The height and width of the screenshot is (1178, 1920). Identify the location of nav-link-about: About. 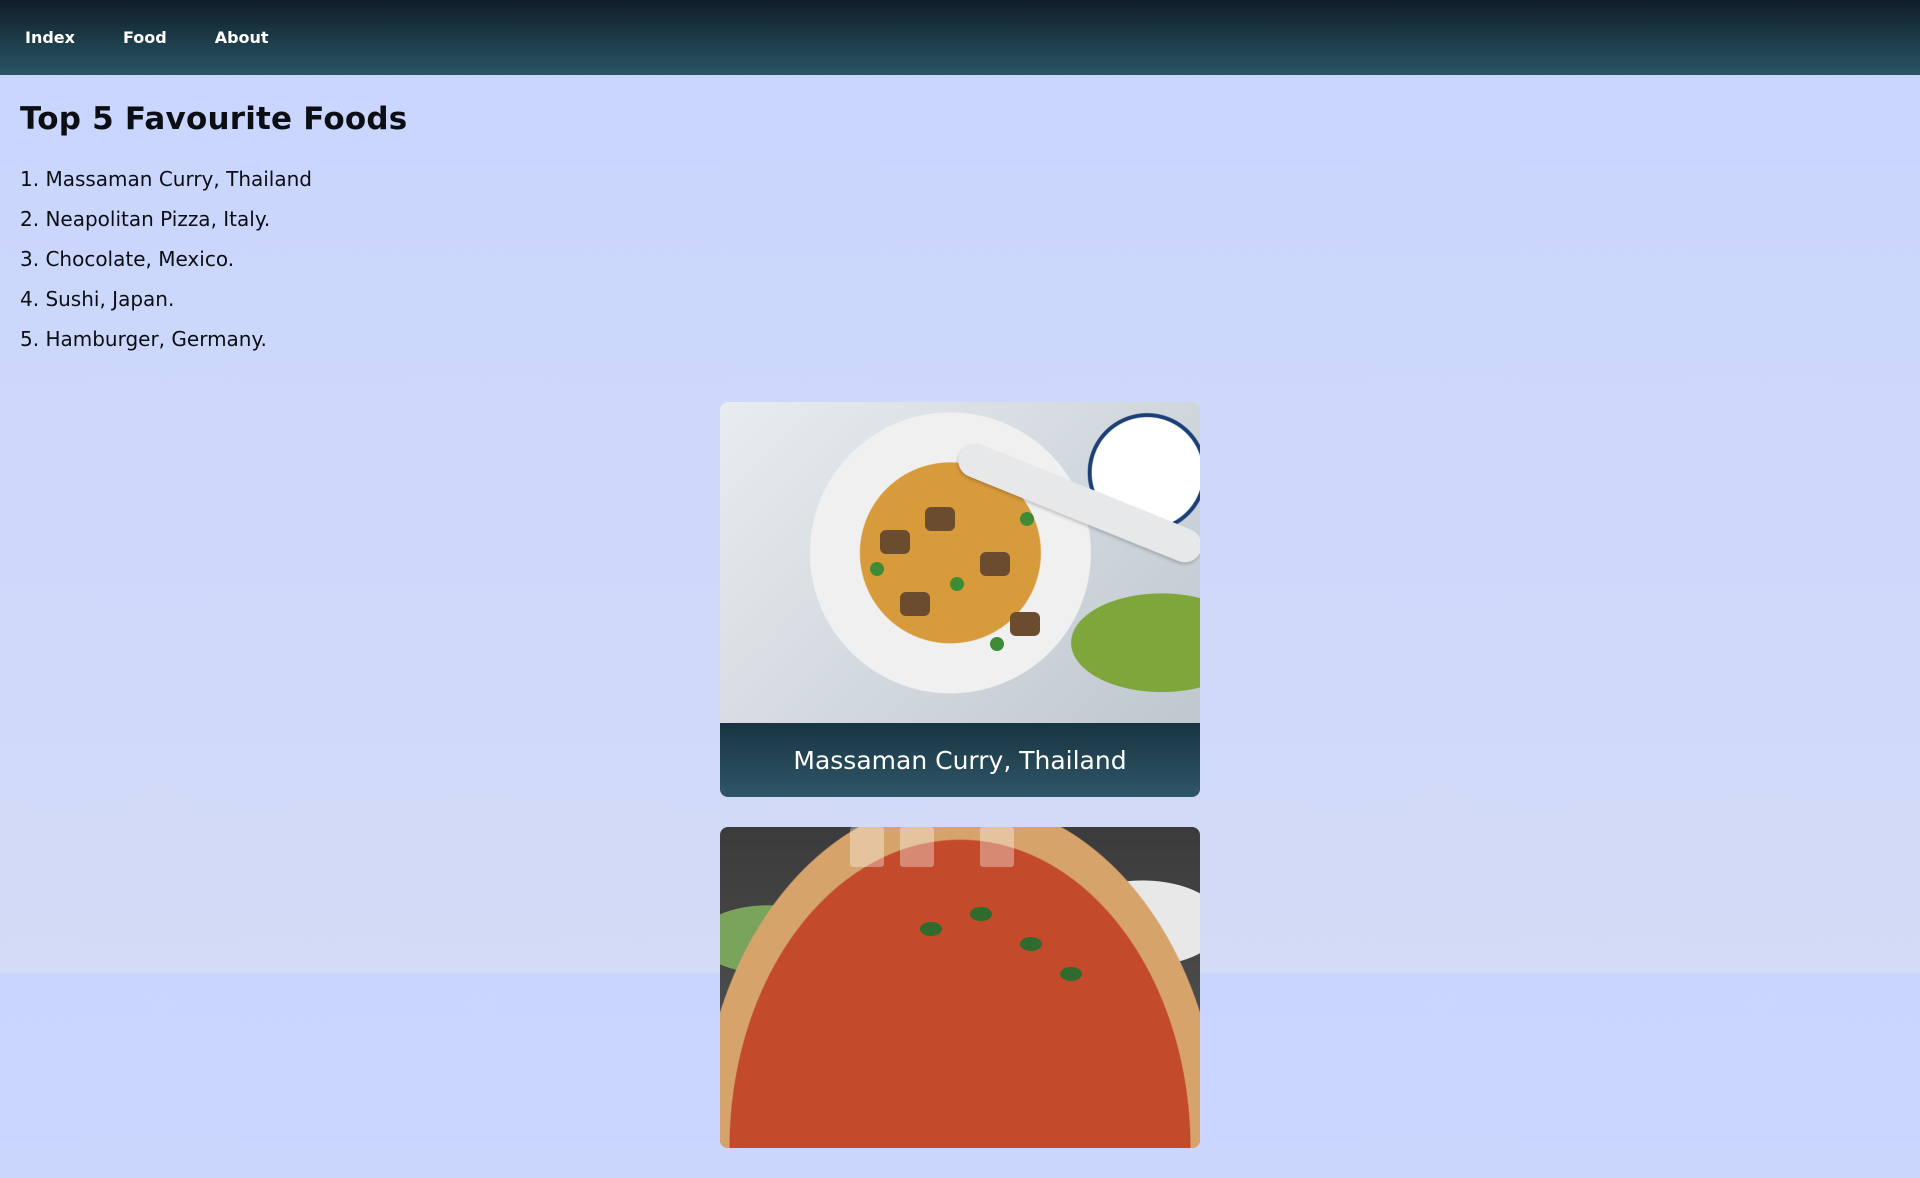
(242, 37).